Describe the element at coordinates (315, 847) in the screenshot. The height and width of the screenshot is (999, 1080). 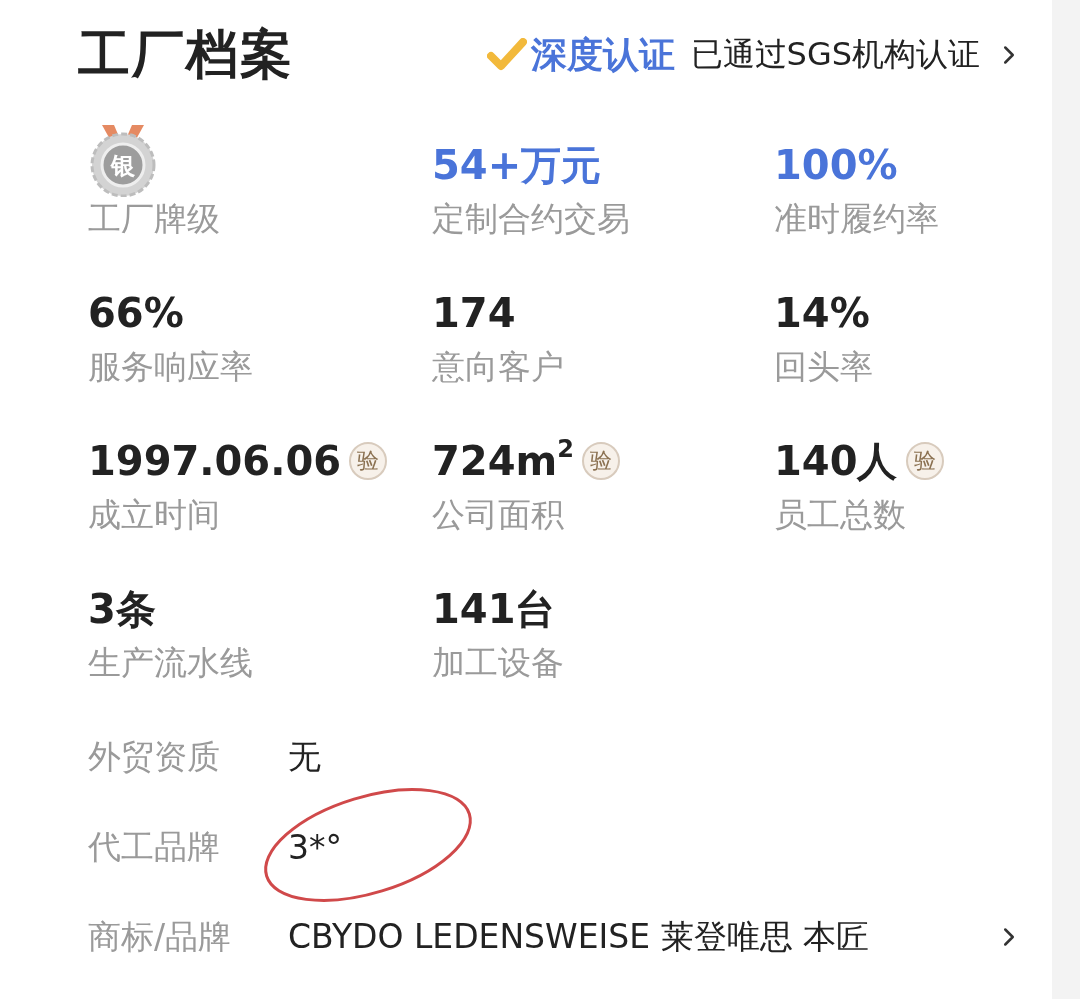
I see `info-value: 3*°` at that location.